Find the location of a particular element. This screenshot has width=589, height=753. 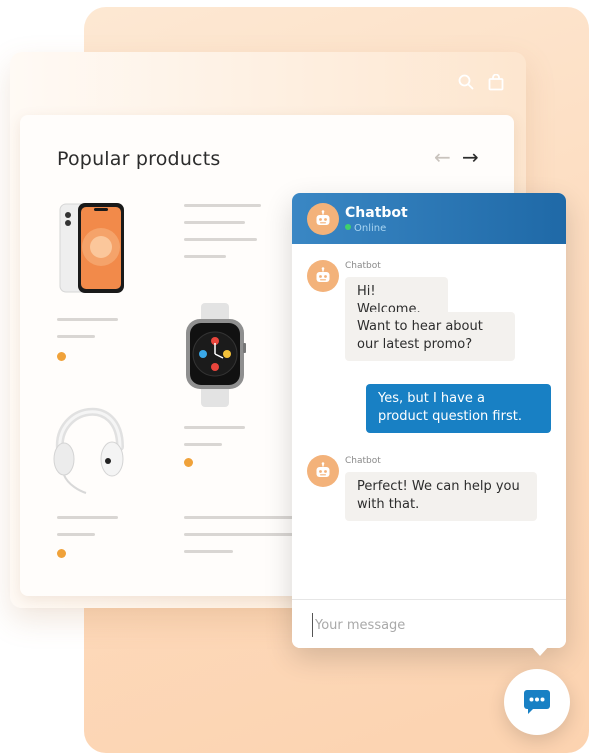

chat-header: Chatbot Online is located at coordinates (429, 218).